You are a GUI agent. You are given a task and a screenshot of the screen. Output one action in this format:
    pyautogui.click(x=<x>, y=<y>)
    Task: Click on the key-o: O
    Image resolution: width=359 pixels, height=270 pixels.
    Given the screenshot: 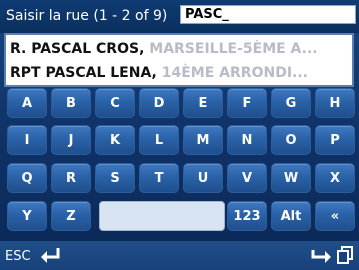 What is the action you would take?
    pyautogui.click(x=291, y=140)
    